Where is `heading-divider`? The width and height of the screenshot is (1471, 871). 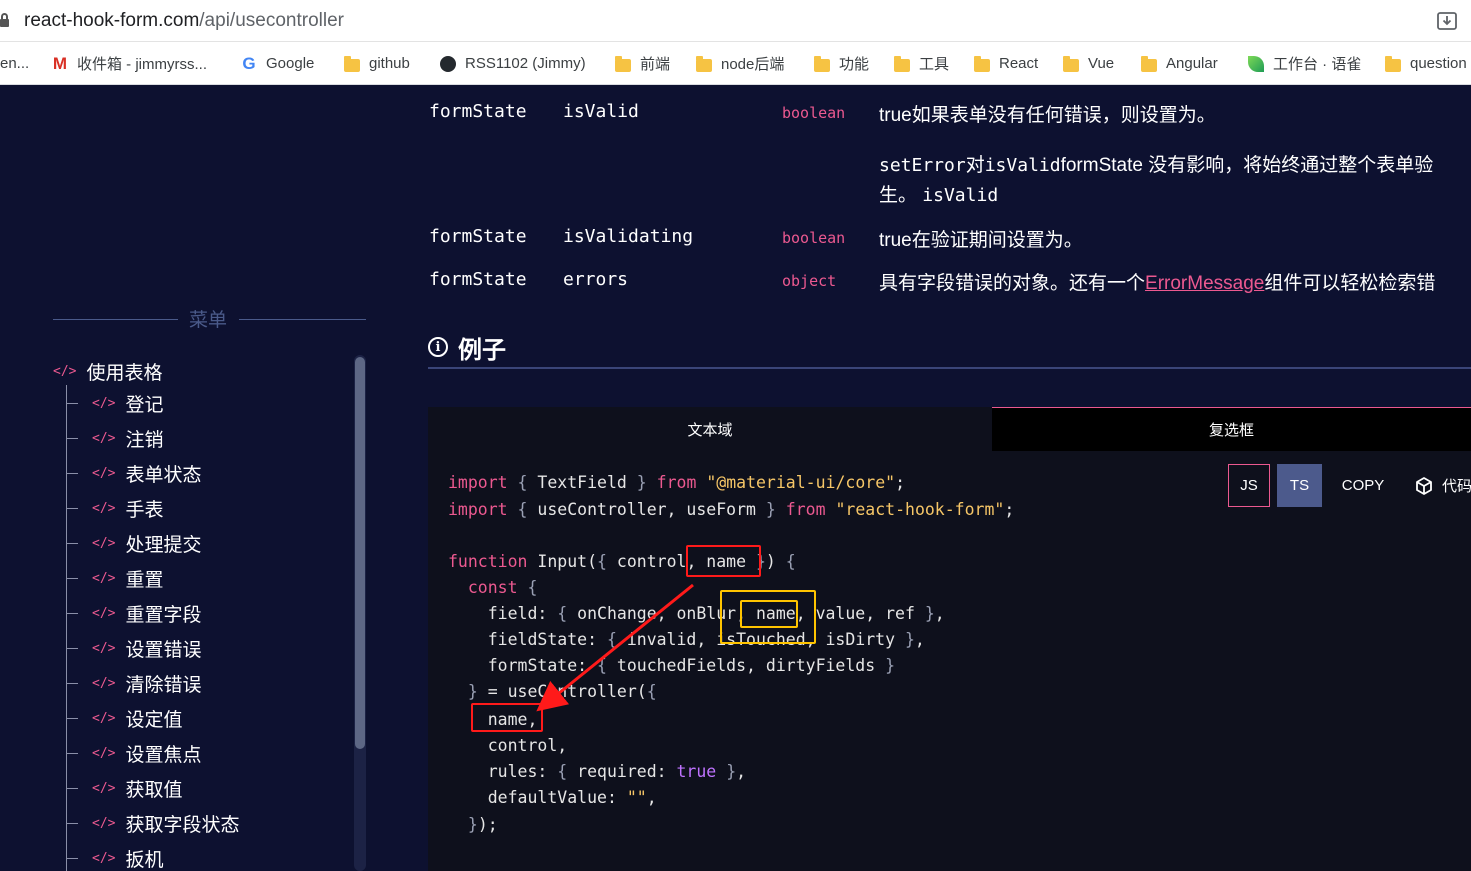
heading-divider is located at coordinates (949, 368).